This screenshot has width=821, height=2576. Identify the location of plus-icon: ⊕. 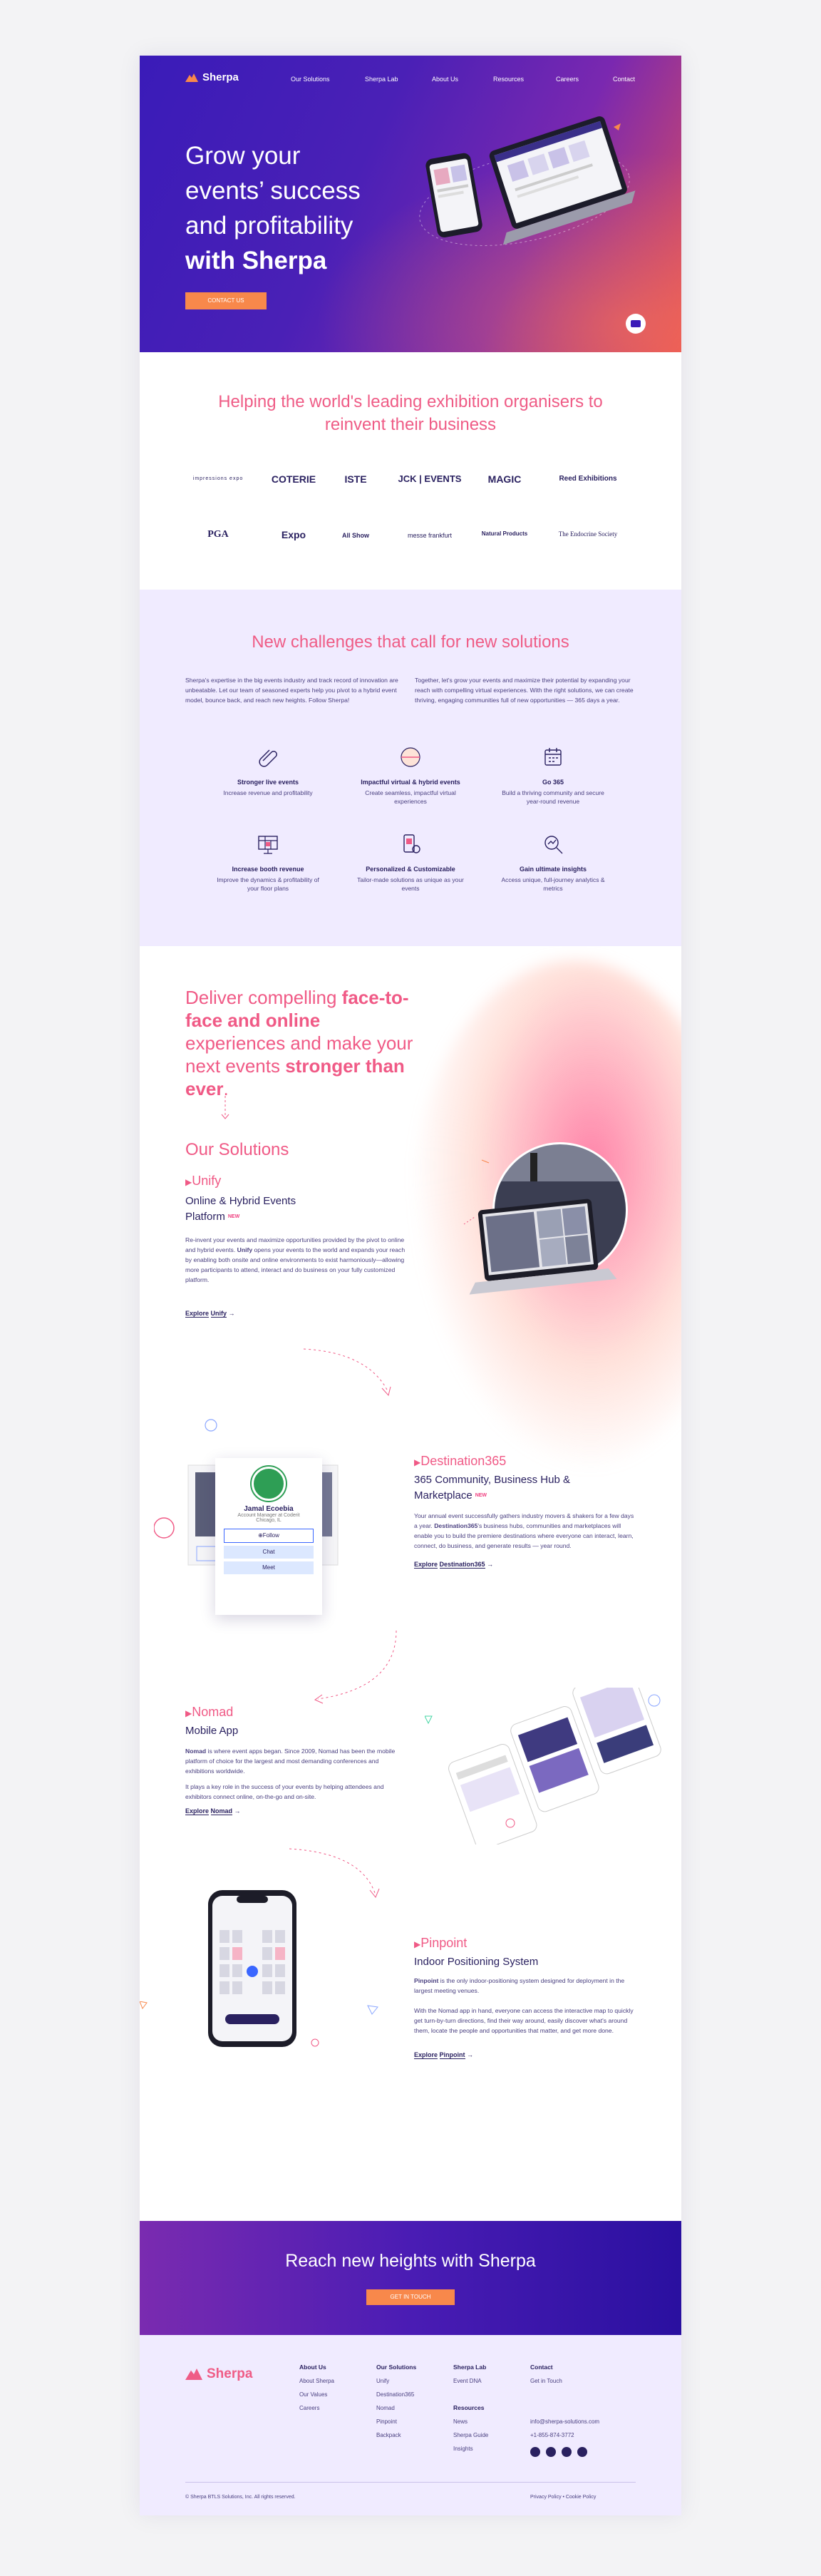
(260, 1535).